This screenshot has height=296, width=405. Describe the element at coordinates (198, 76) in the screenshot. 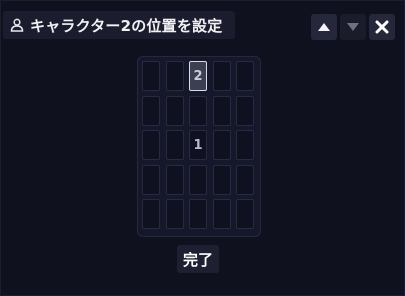

I see `grid-cell-selected: 2` at that location.